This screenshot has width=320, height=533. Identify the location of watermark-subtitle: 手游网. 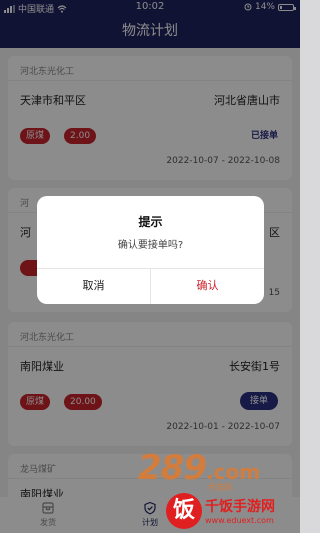
(220, 487).